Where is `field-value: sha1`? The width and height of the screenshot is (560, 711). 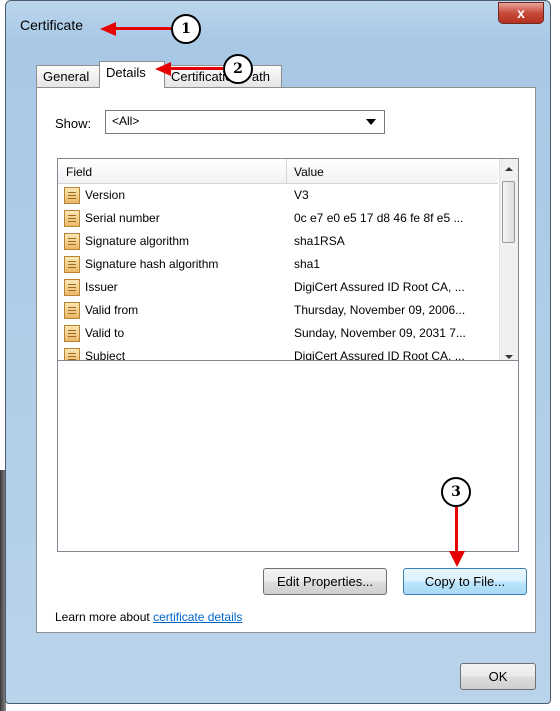 field-value: sha1 is located at coordinates (307, 264).